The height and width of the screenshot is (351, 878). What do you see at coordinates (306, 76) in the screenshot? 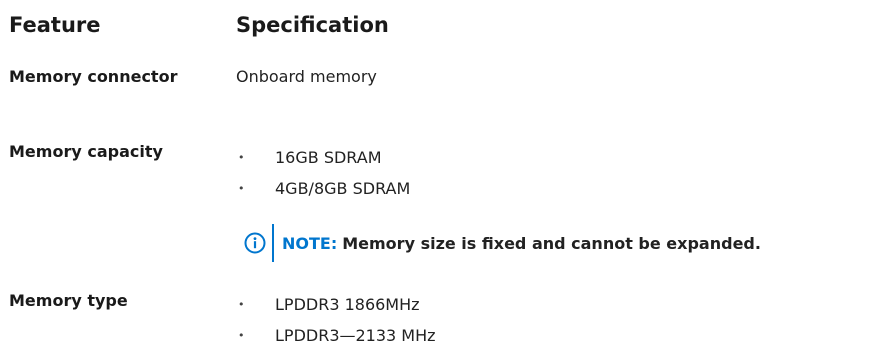
I see `spec-memory-connector: Onboard memory` at bounding box center [306, 76].